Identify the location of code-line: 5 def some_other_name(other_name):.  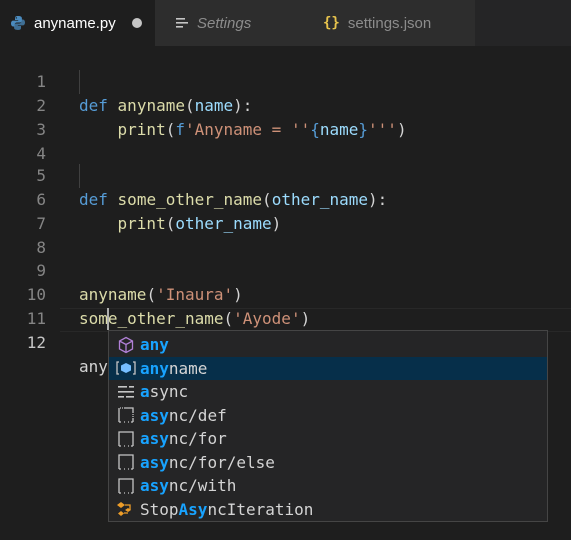
(285, 174).